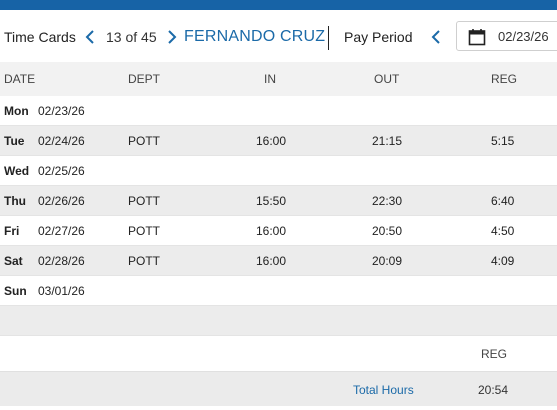  I want to click on row-day: Tue, so click(14, 141).